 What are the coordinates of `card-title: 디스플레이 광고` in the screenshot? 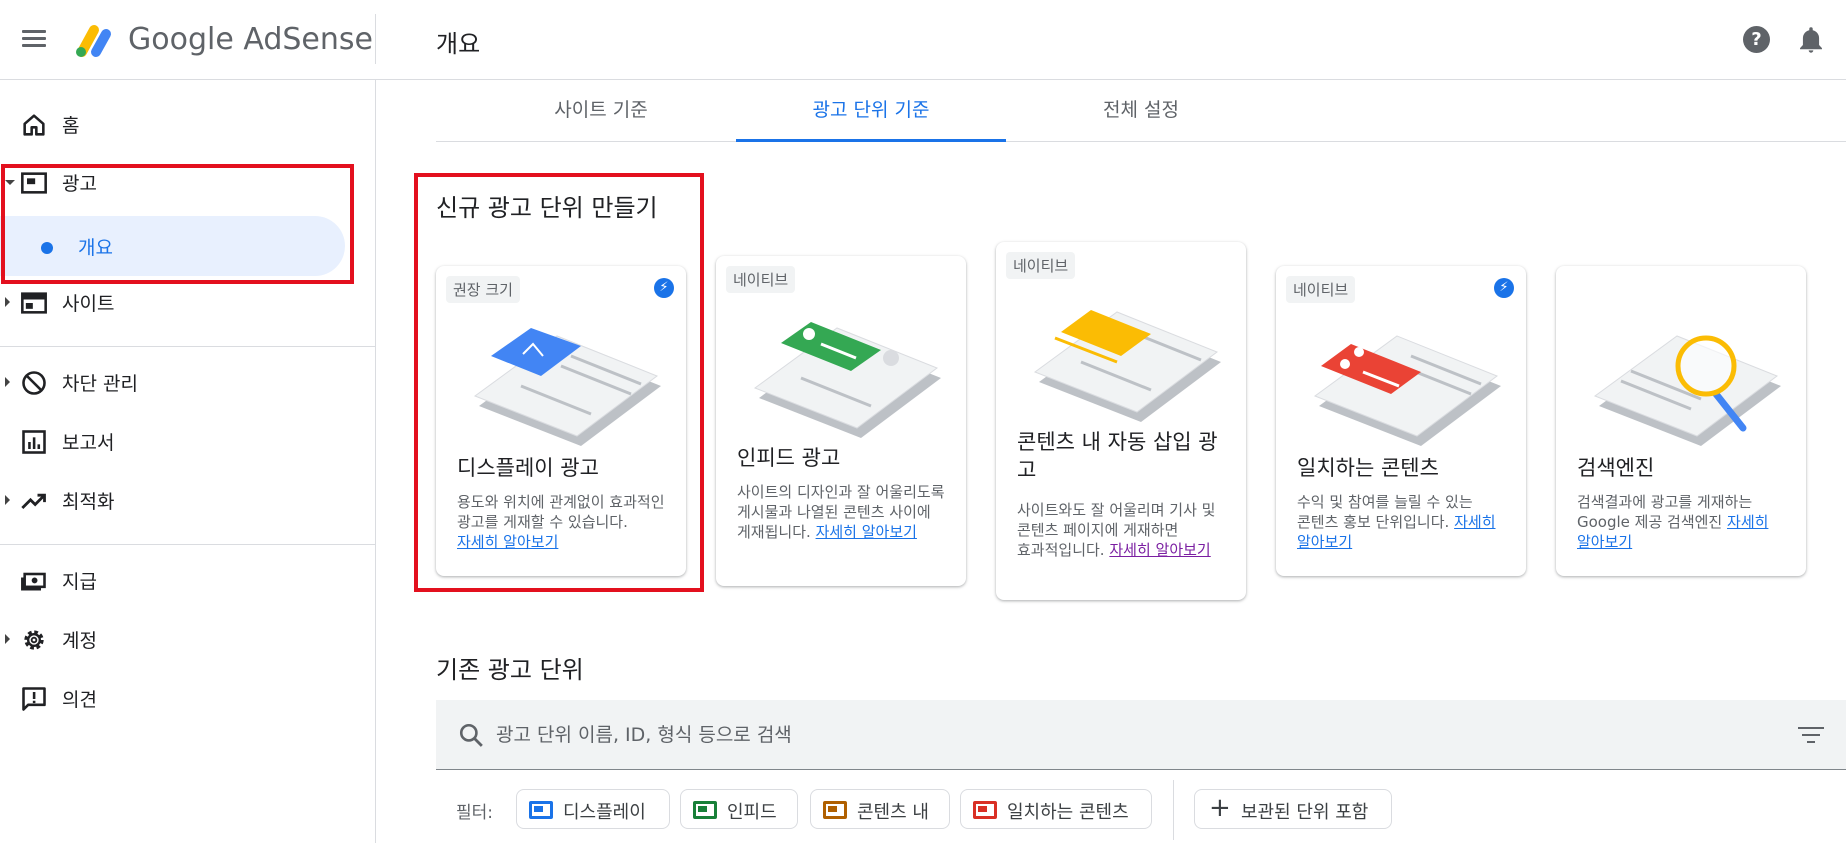 It's located at (528, 468).